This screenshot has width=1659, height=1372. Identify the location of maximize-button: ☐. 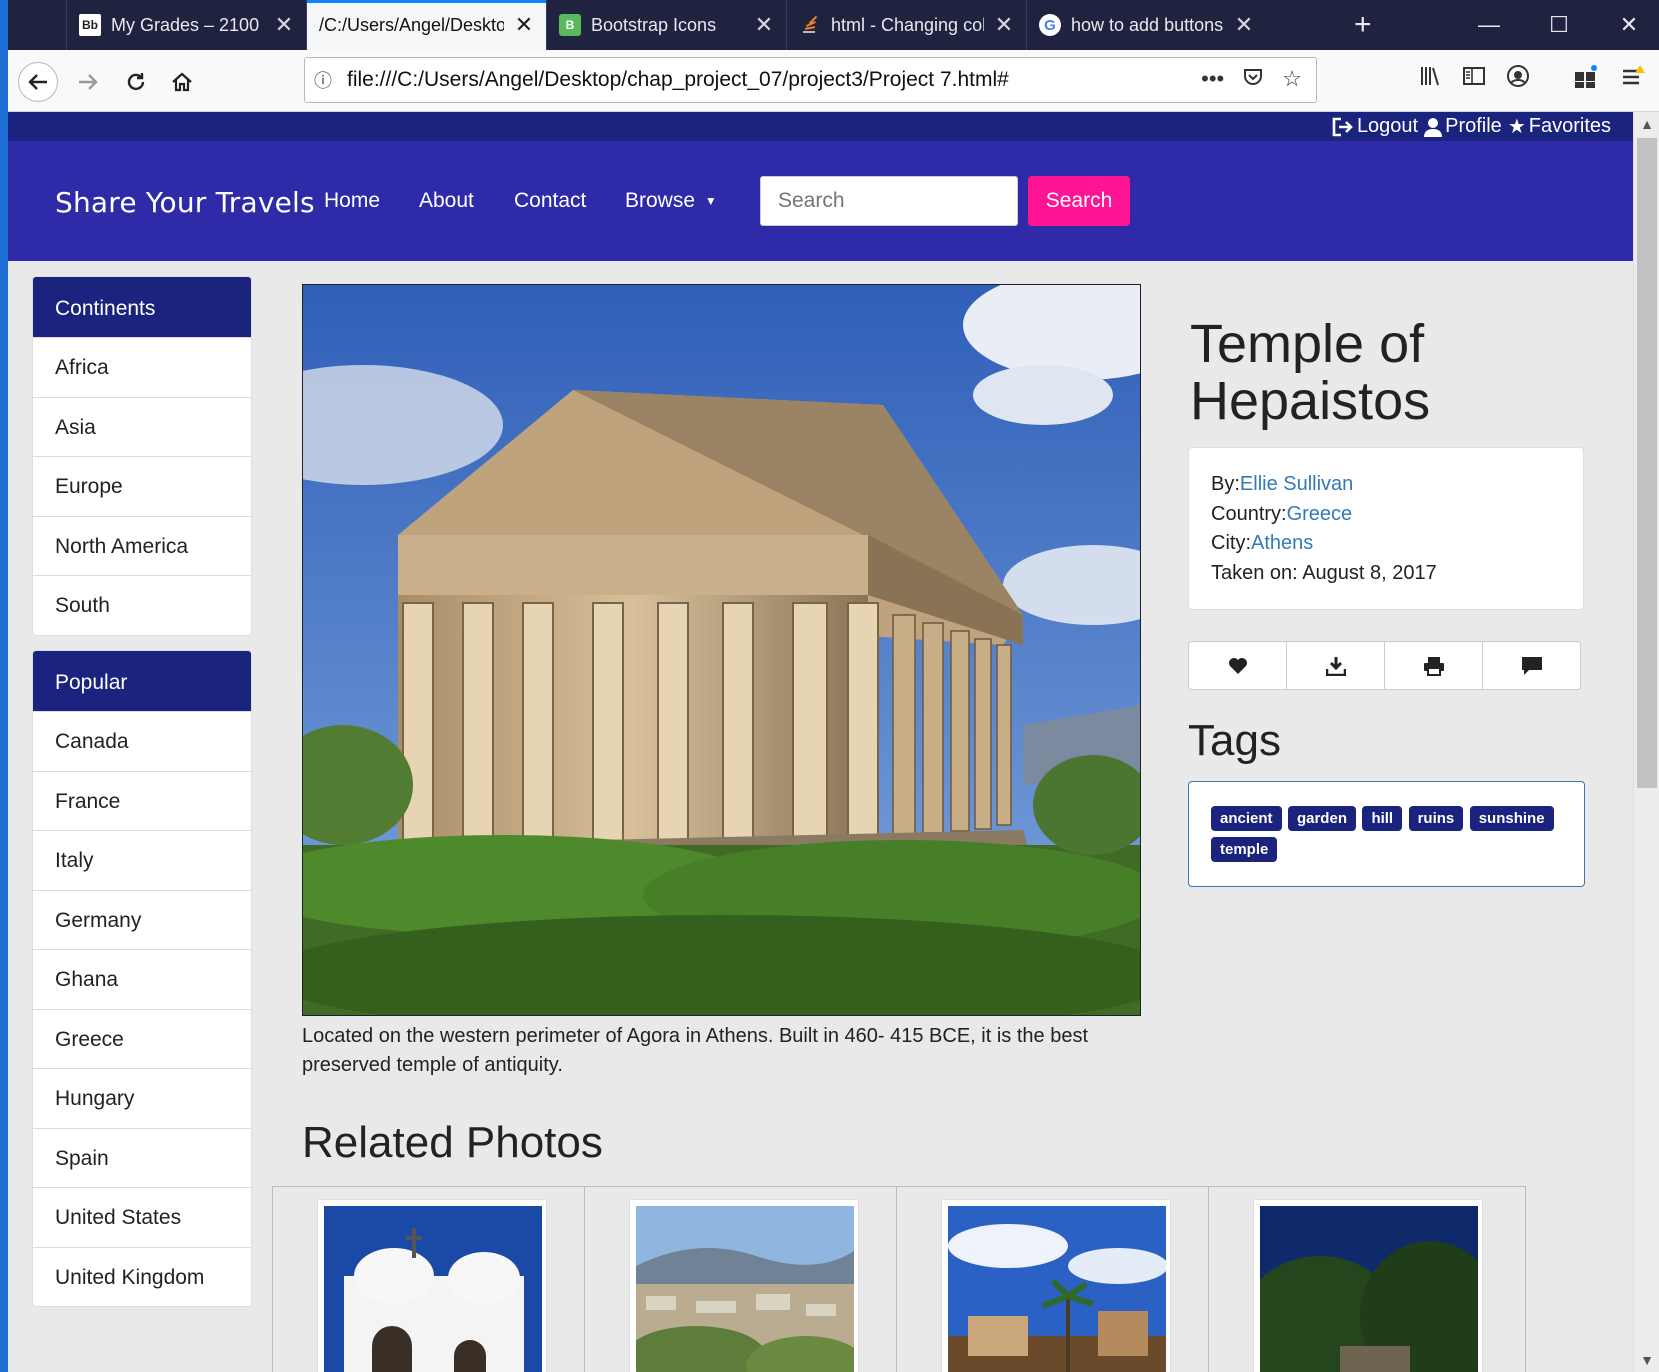
(1559, 25).